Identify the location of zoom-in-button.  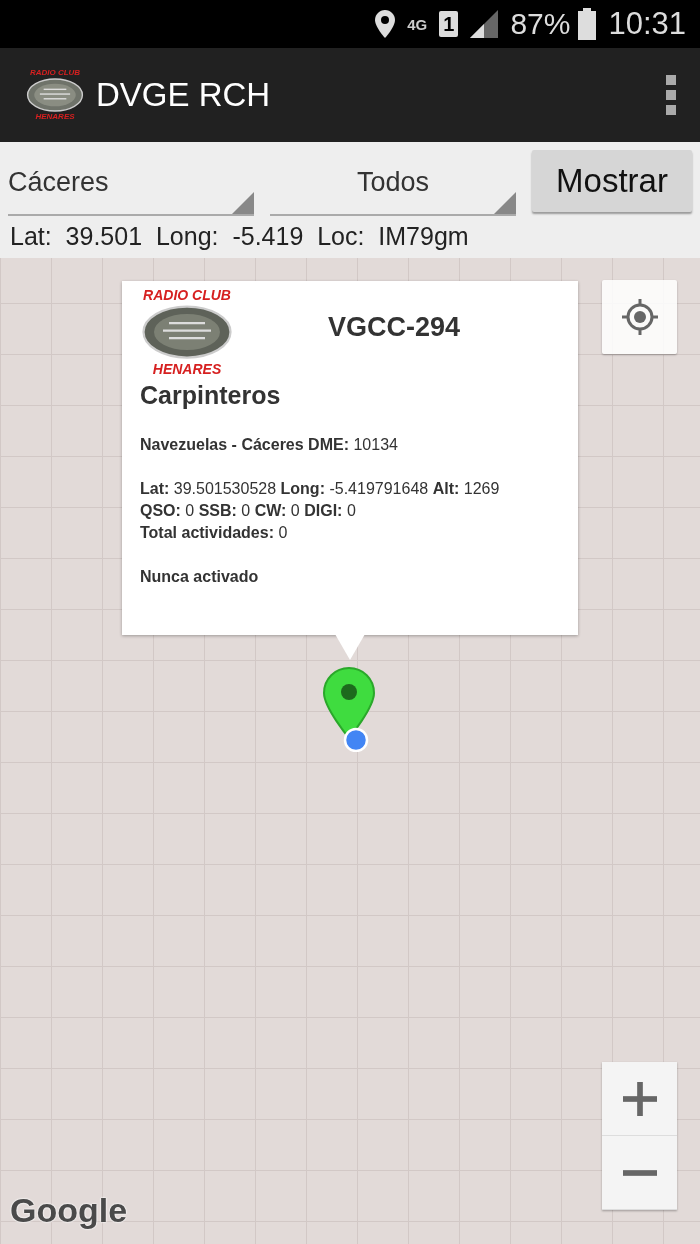
(639, 1099).